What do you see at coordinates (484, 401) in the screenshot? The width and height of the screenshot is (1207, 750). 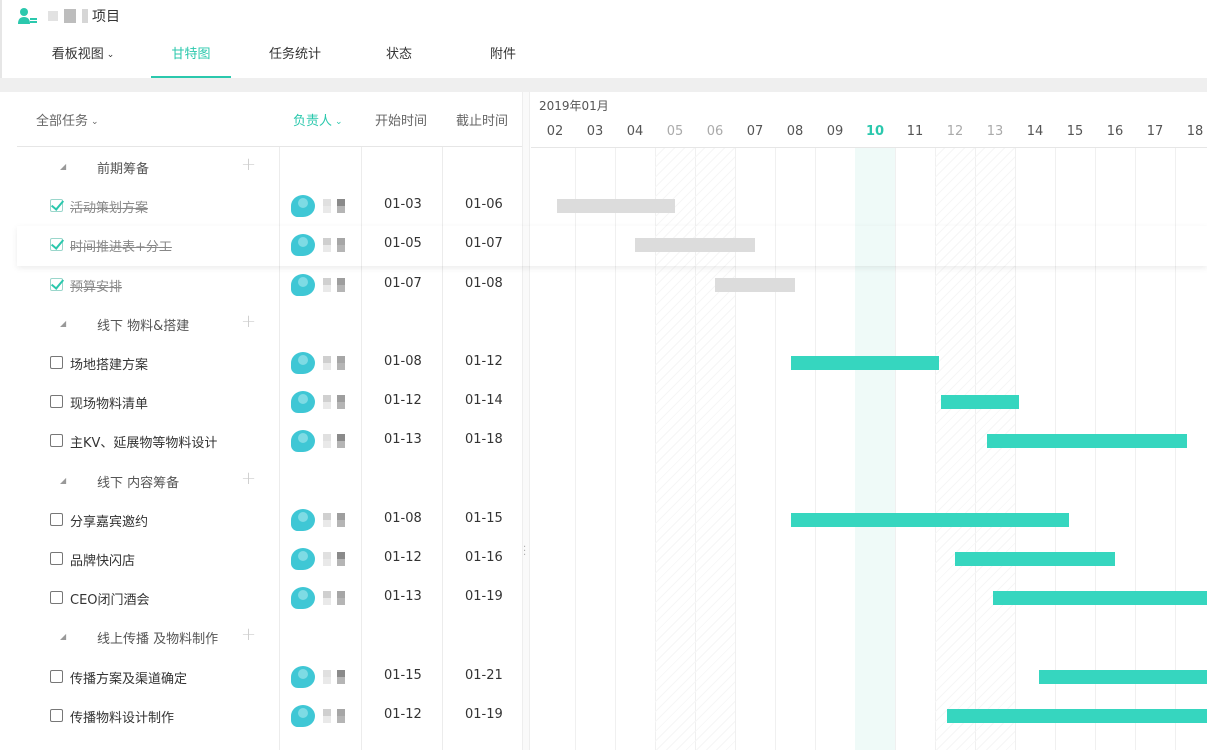 I see `task-end-date: 01-14` at bounding box center [484, 401].